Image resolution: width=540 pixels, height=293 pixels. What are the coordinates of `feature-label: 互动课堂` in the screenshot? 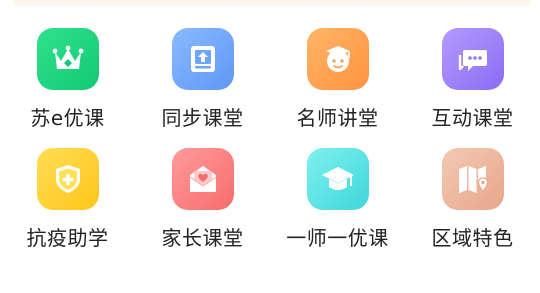 It's located at (472, 118).